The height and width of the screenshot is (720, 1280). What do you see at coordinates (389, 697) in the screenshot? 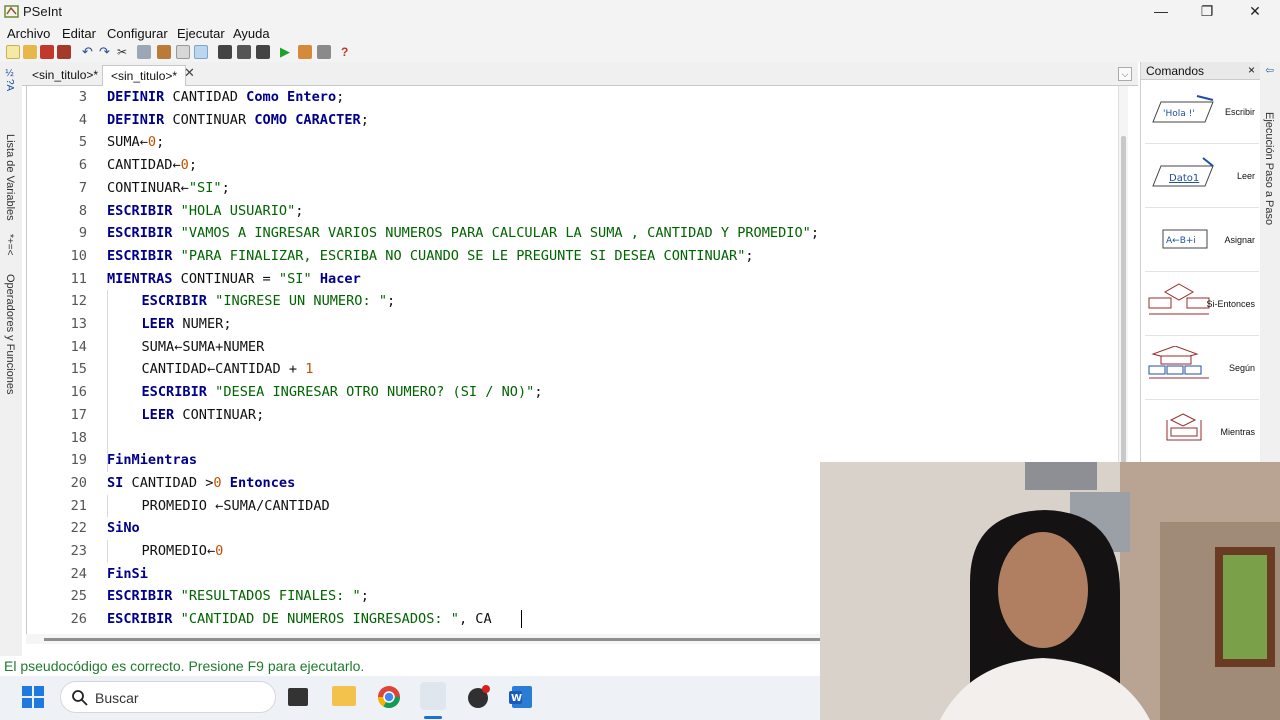
I see `chrome-icon` at bounding box center [389, 697].